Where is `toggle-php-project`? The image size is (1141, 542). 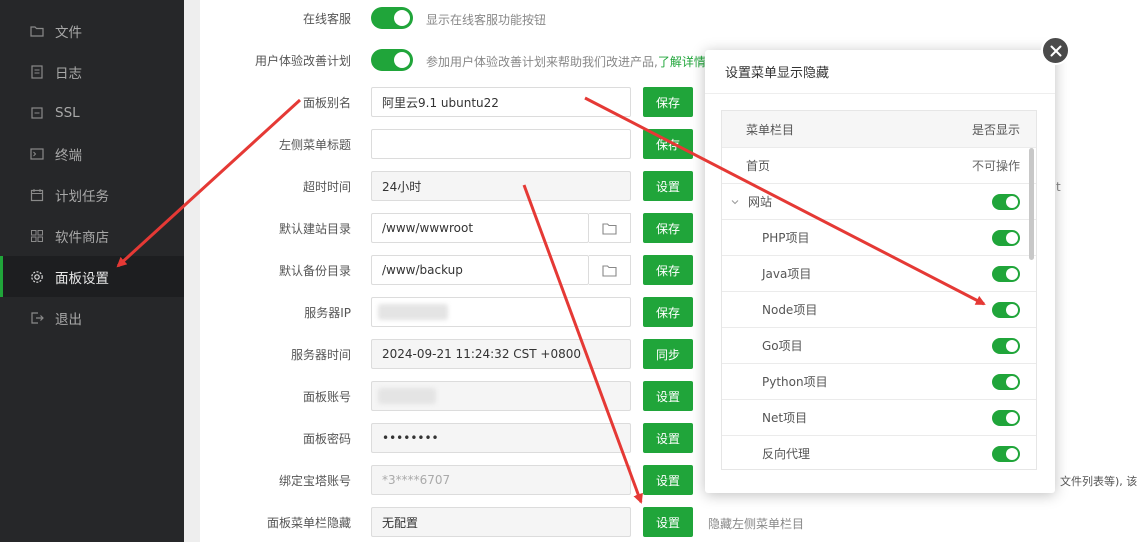
toggle-php-project is located at coordinates (1006, 237).